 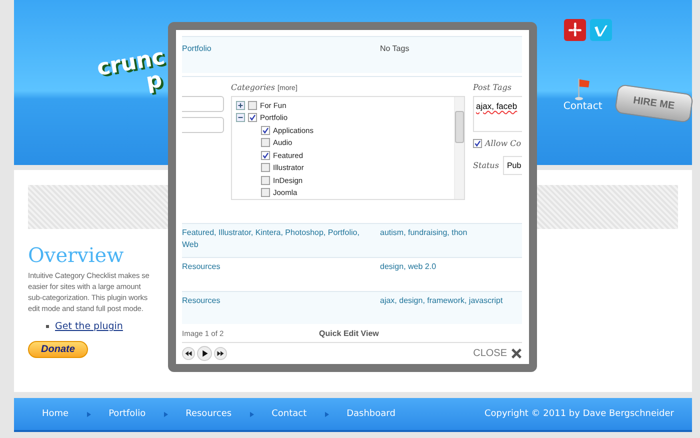 I want to click on status-select: Pub, so click(x=512, y=165).